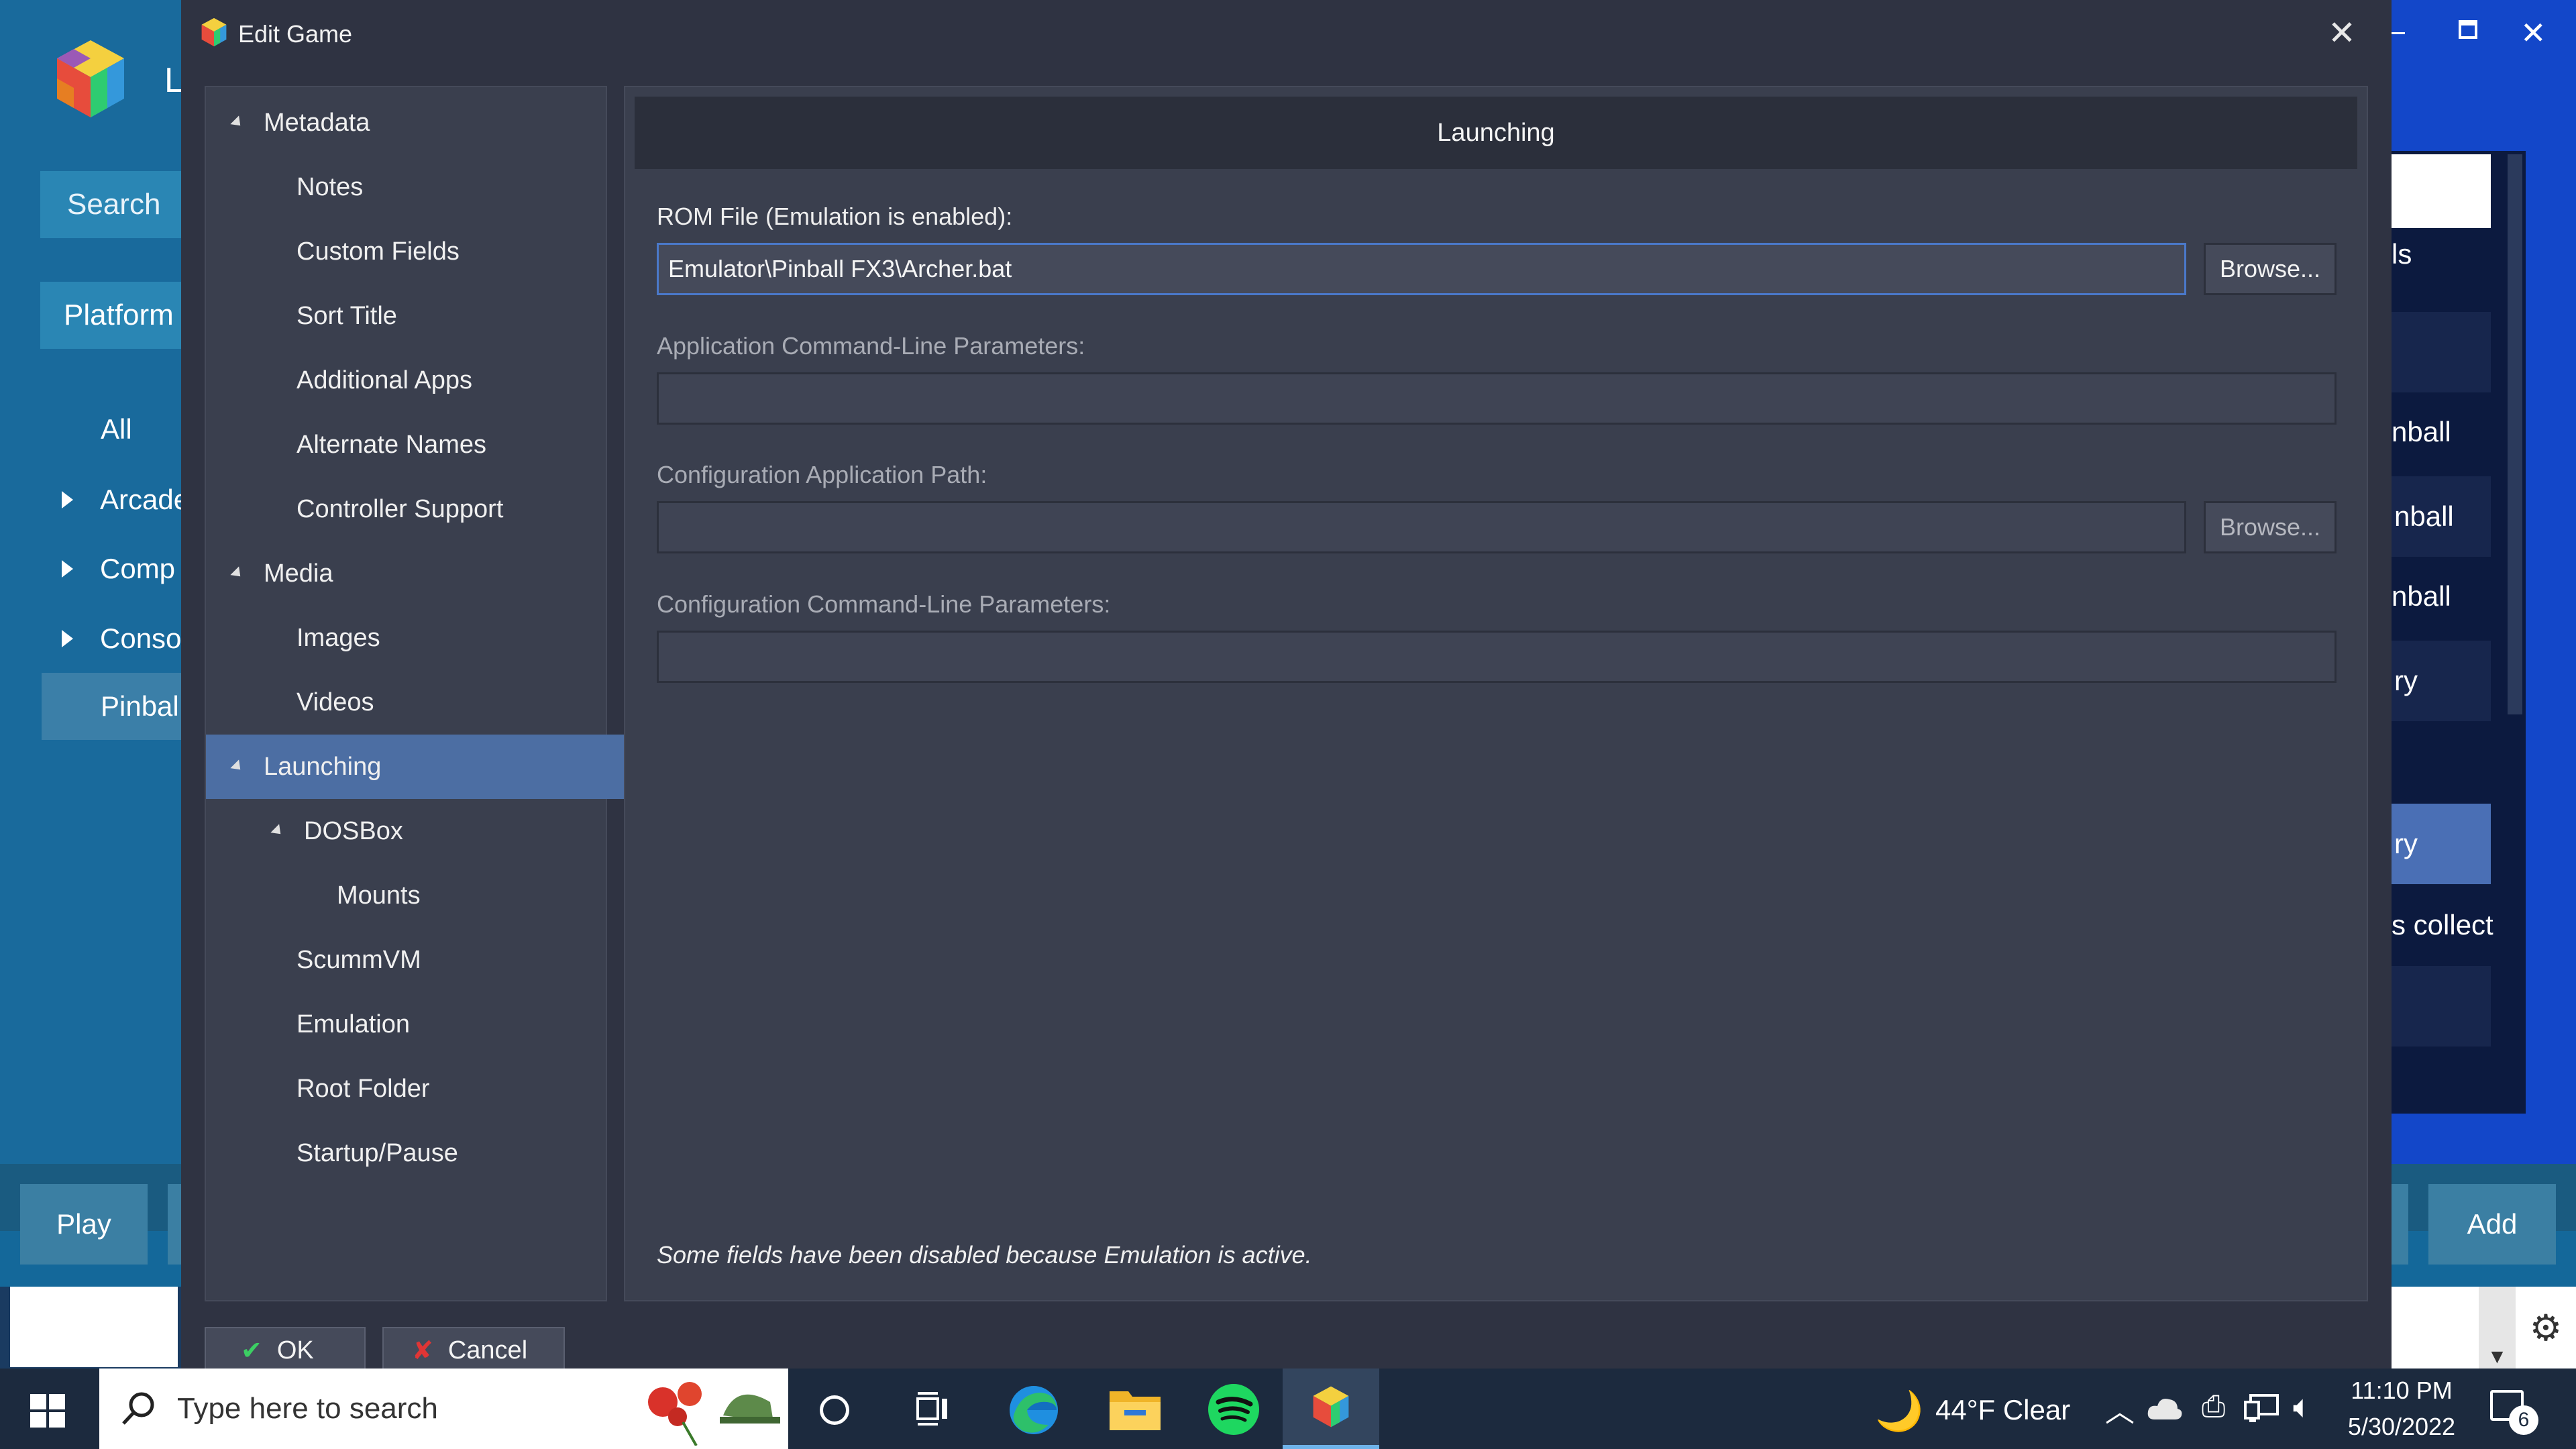  Describe the element at coordinates (1234, 1409) in the screenshot. I see `spotify-icon` at that location.